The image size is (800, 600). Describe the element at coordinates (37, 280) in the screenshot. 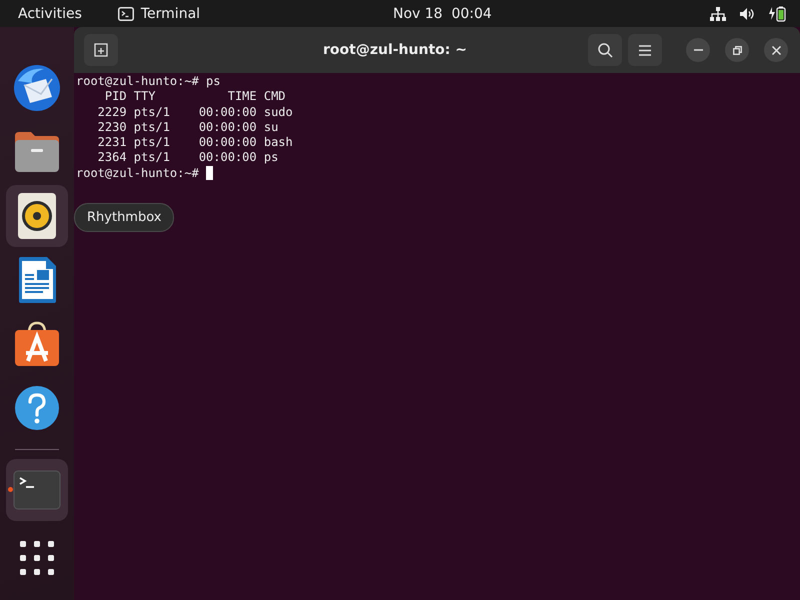

I see `document-icon` at that location.